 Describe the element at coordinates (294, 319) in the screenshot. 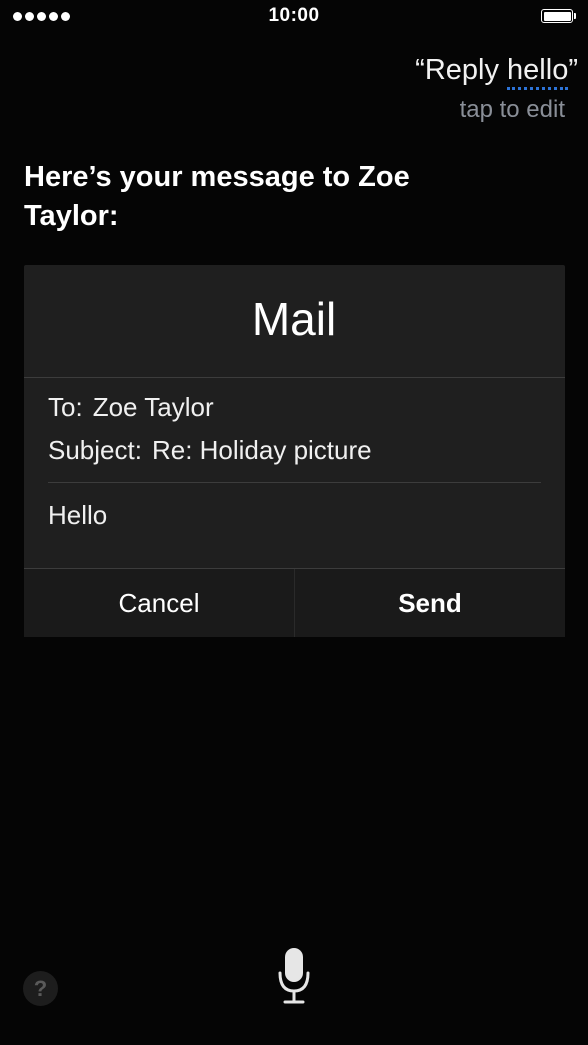

I see `mail-card-title: Mail` at that location.